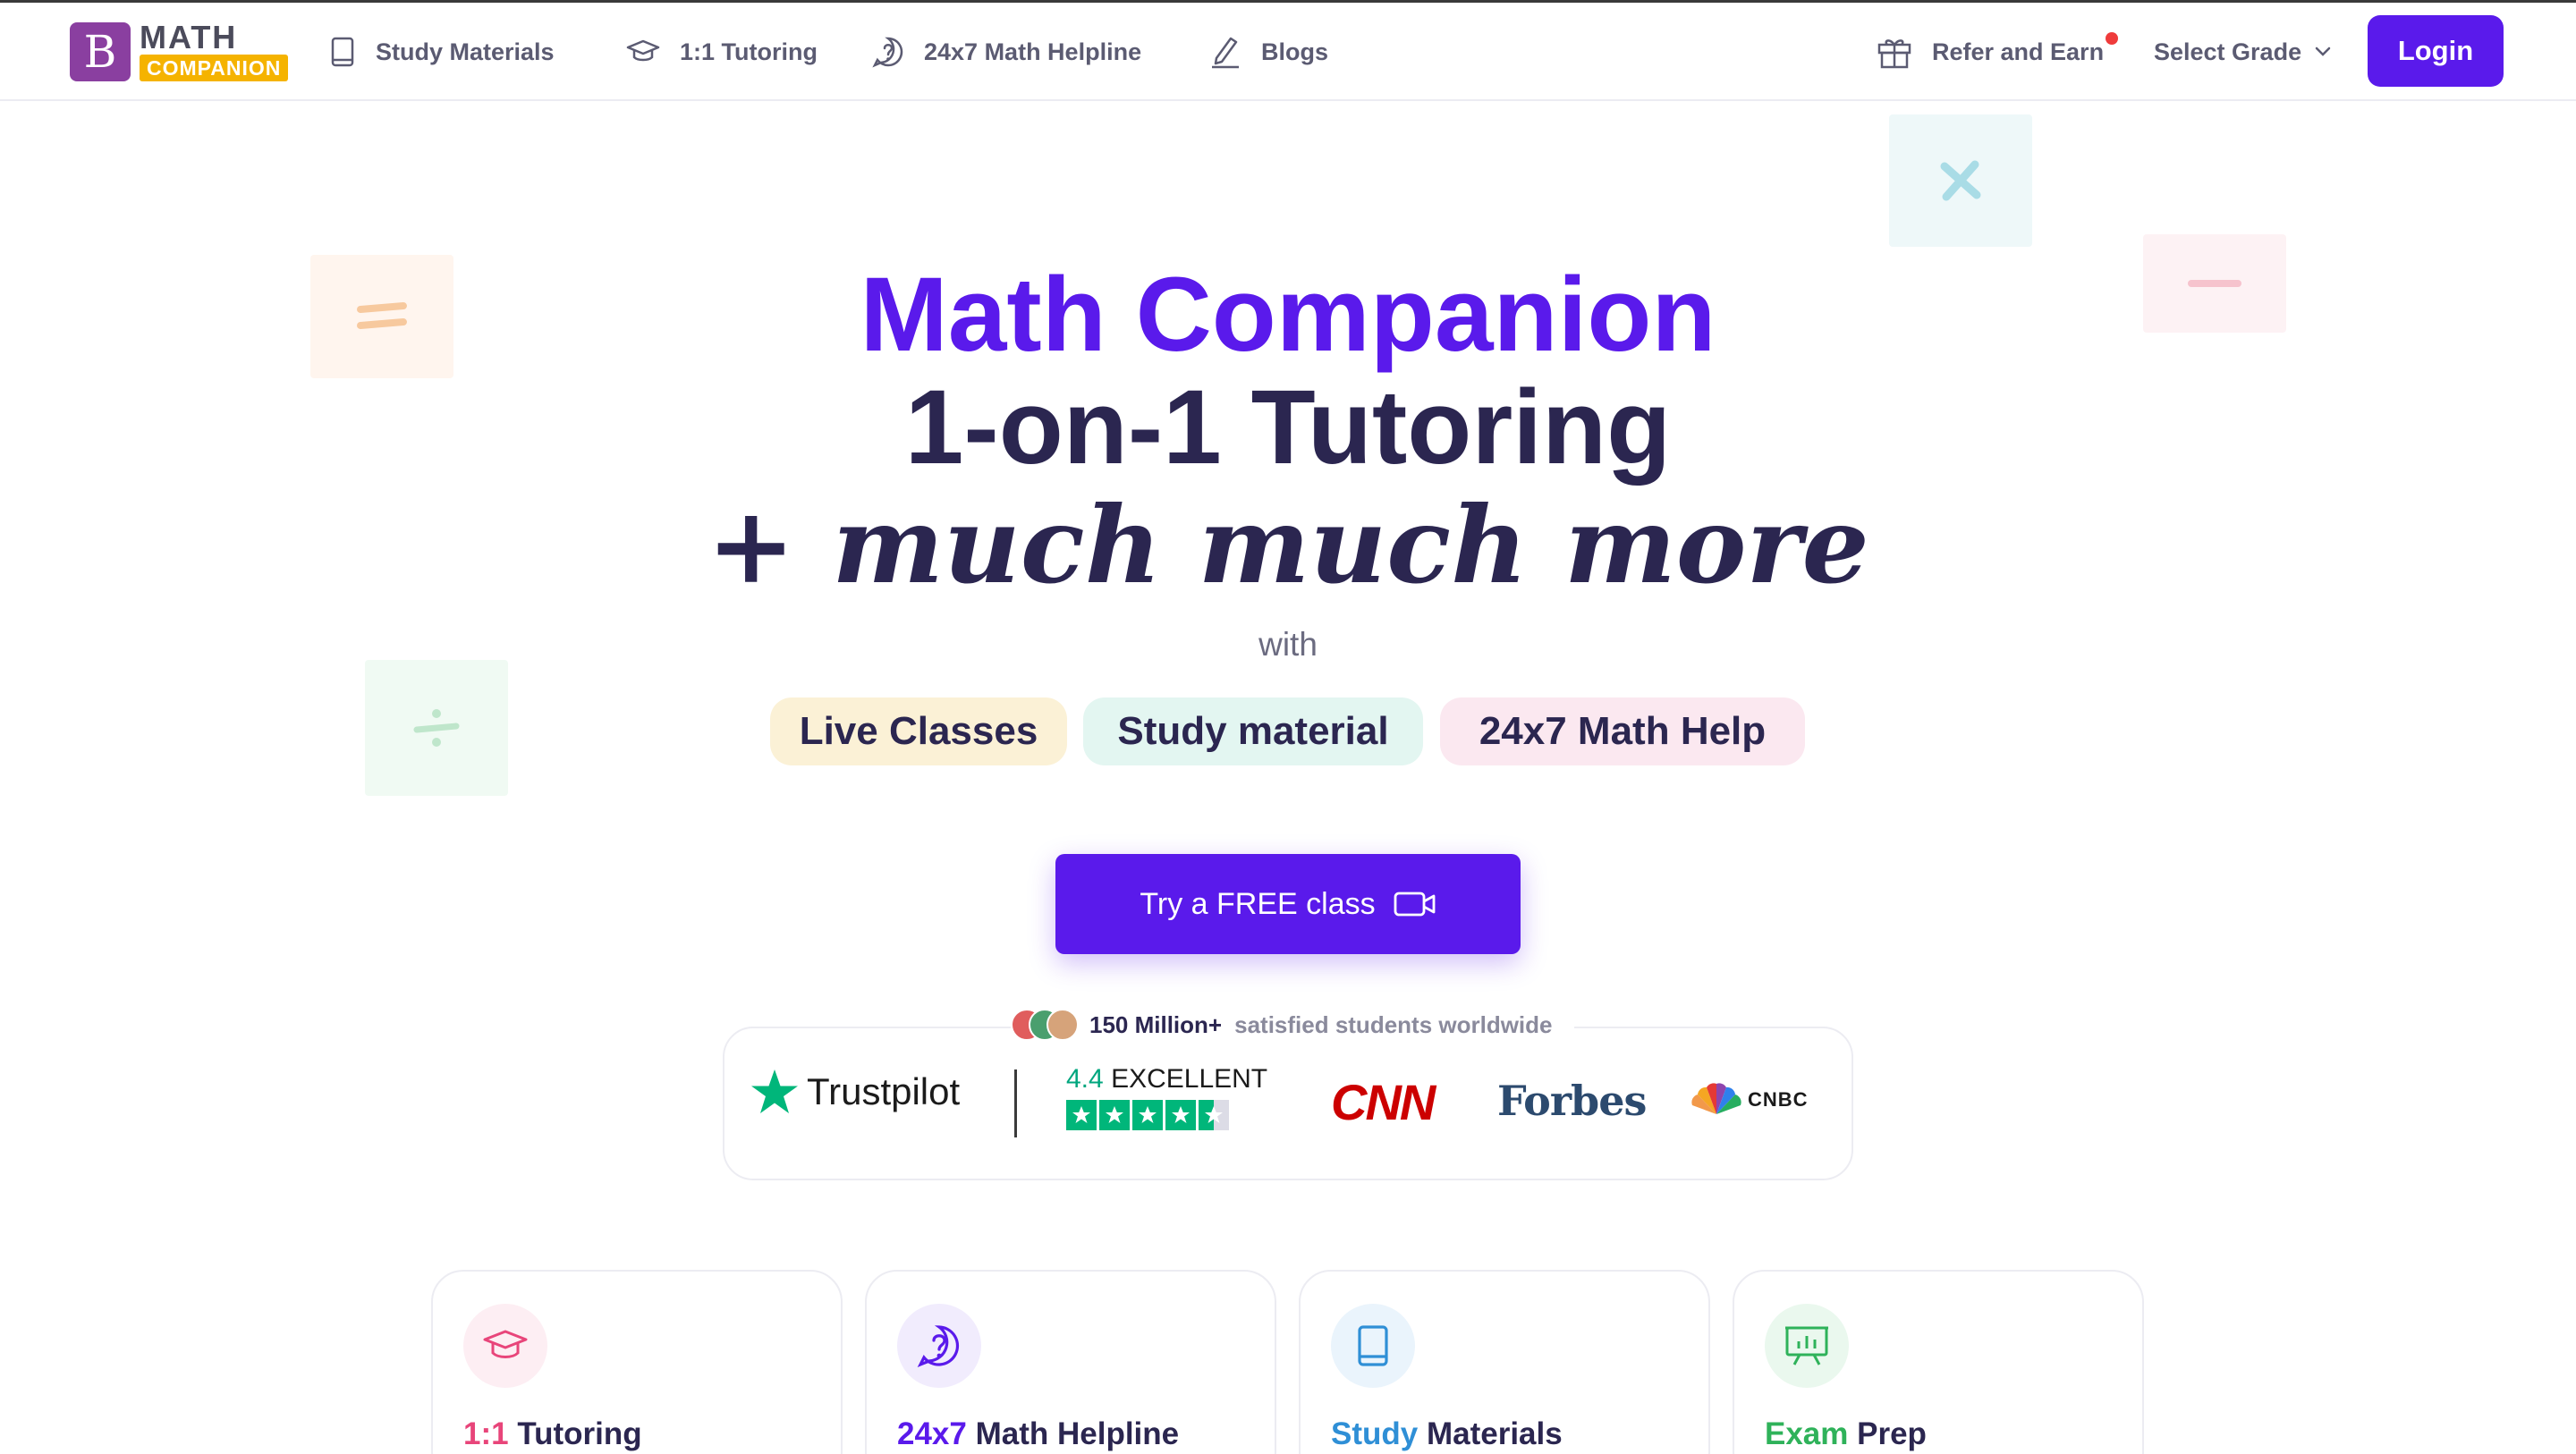  What do you see at coordinates (774, 1091) in the screenshot?
I see `trustpilot-star-icon` at bounding box center [774, 1091].